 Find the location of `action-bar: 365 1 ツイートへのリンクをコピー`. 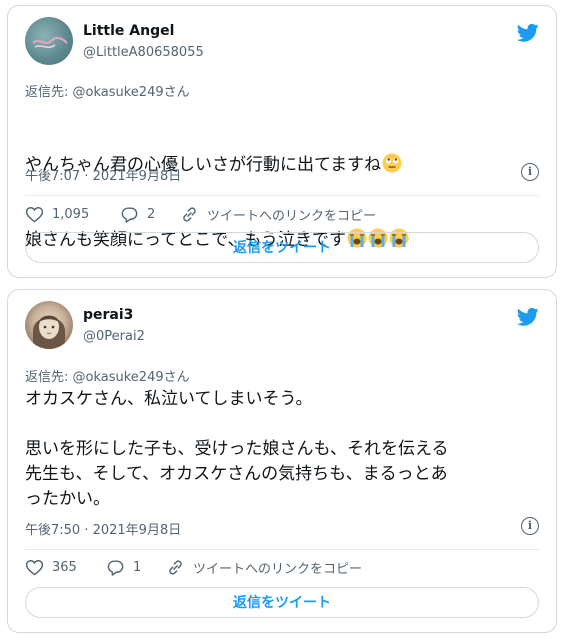

action-bar: 365 1 ツイートへのリンクをコピー is located at coordinates (282, 567).